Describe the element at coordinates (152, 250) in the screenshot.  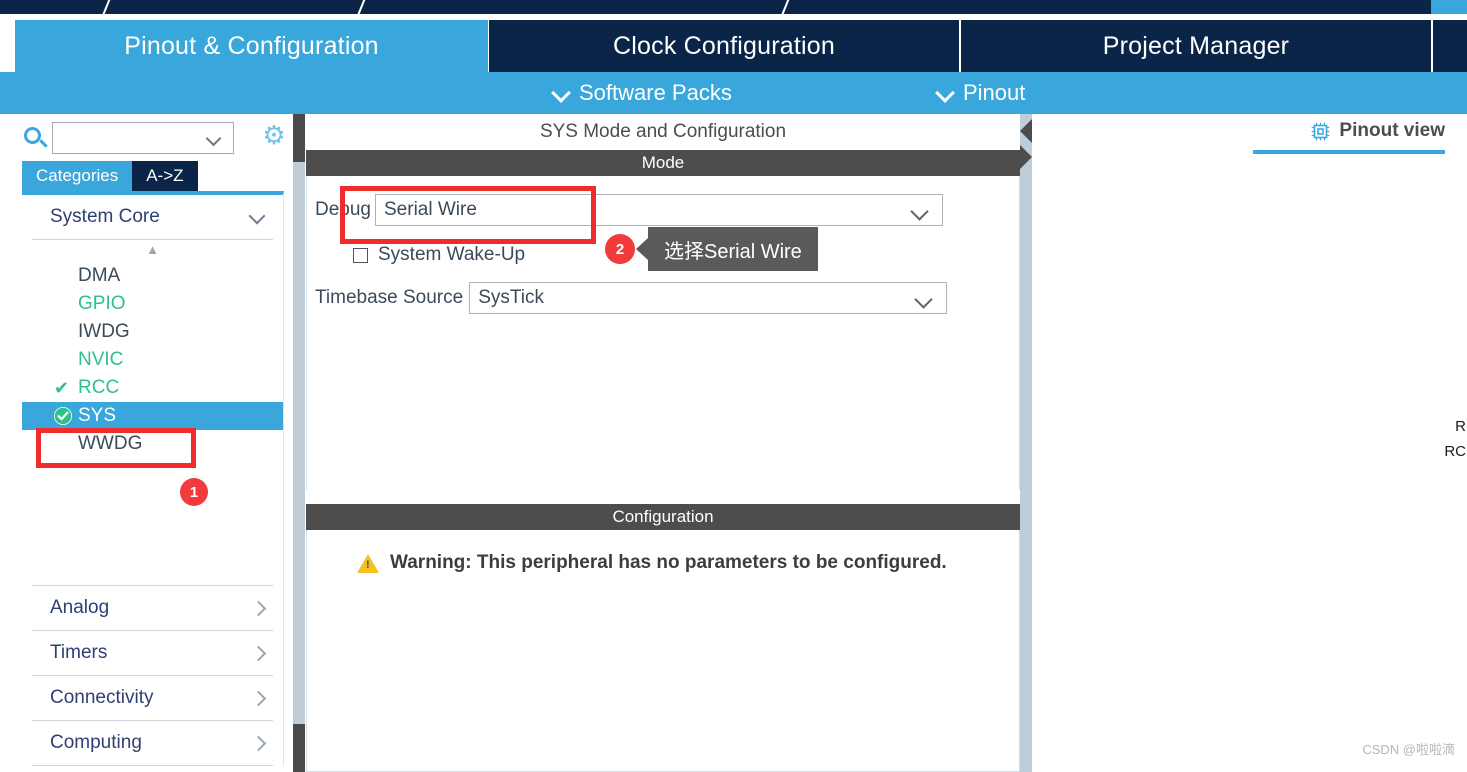
I see `scroll-up-indicator: ▲` at that location.